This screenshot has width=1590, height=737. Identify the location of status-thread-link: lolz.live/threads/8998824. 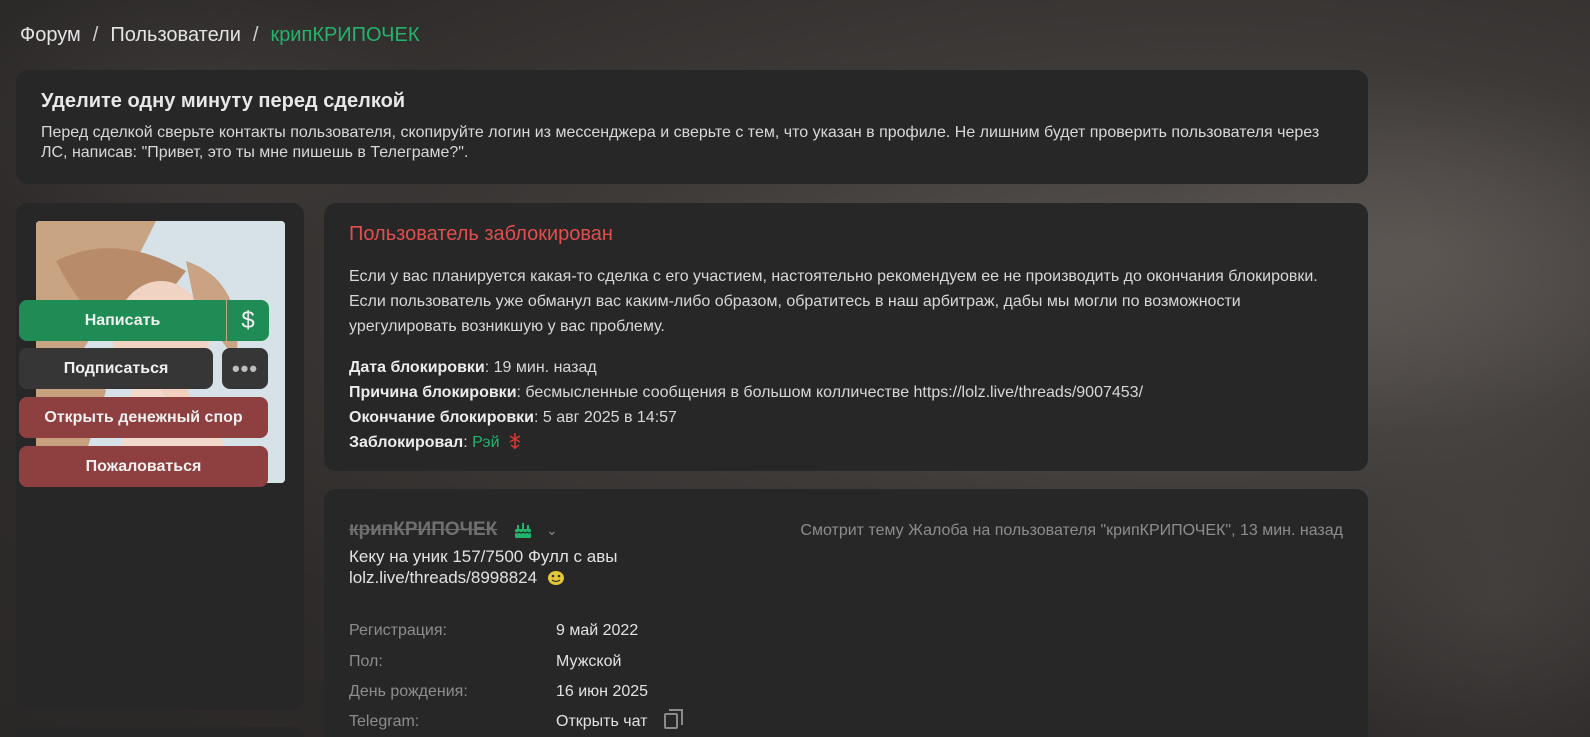
(443, 577).